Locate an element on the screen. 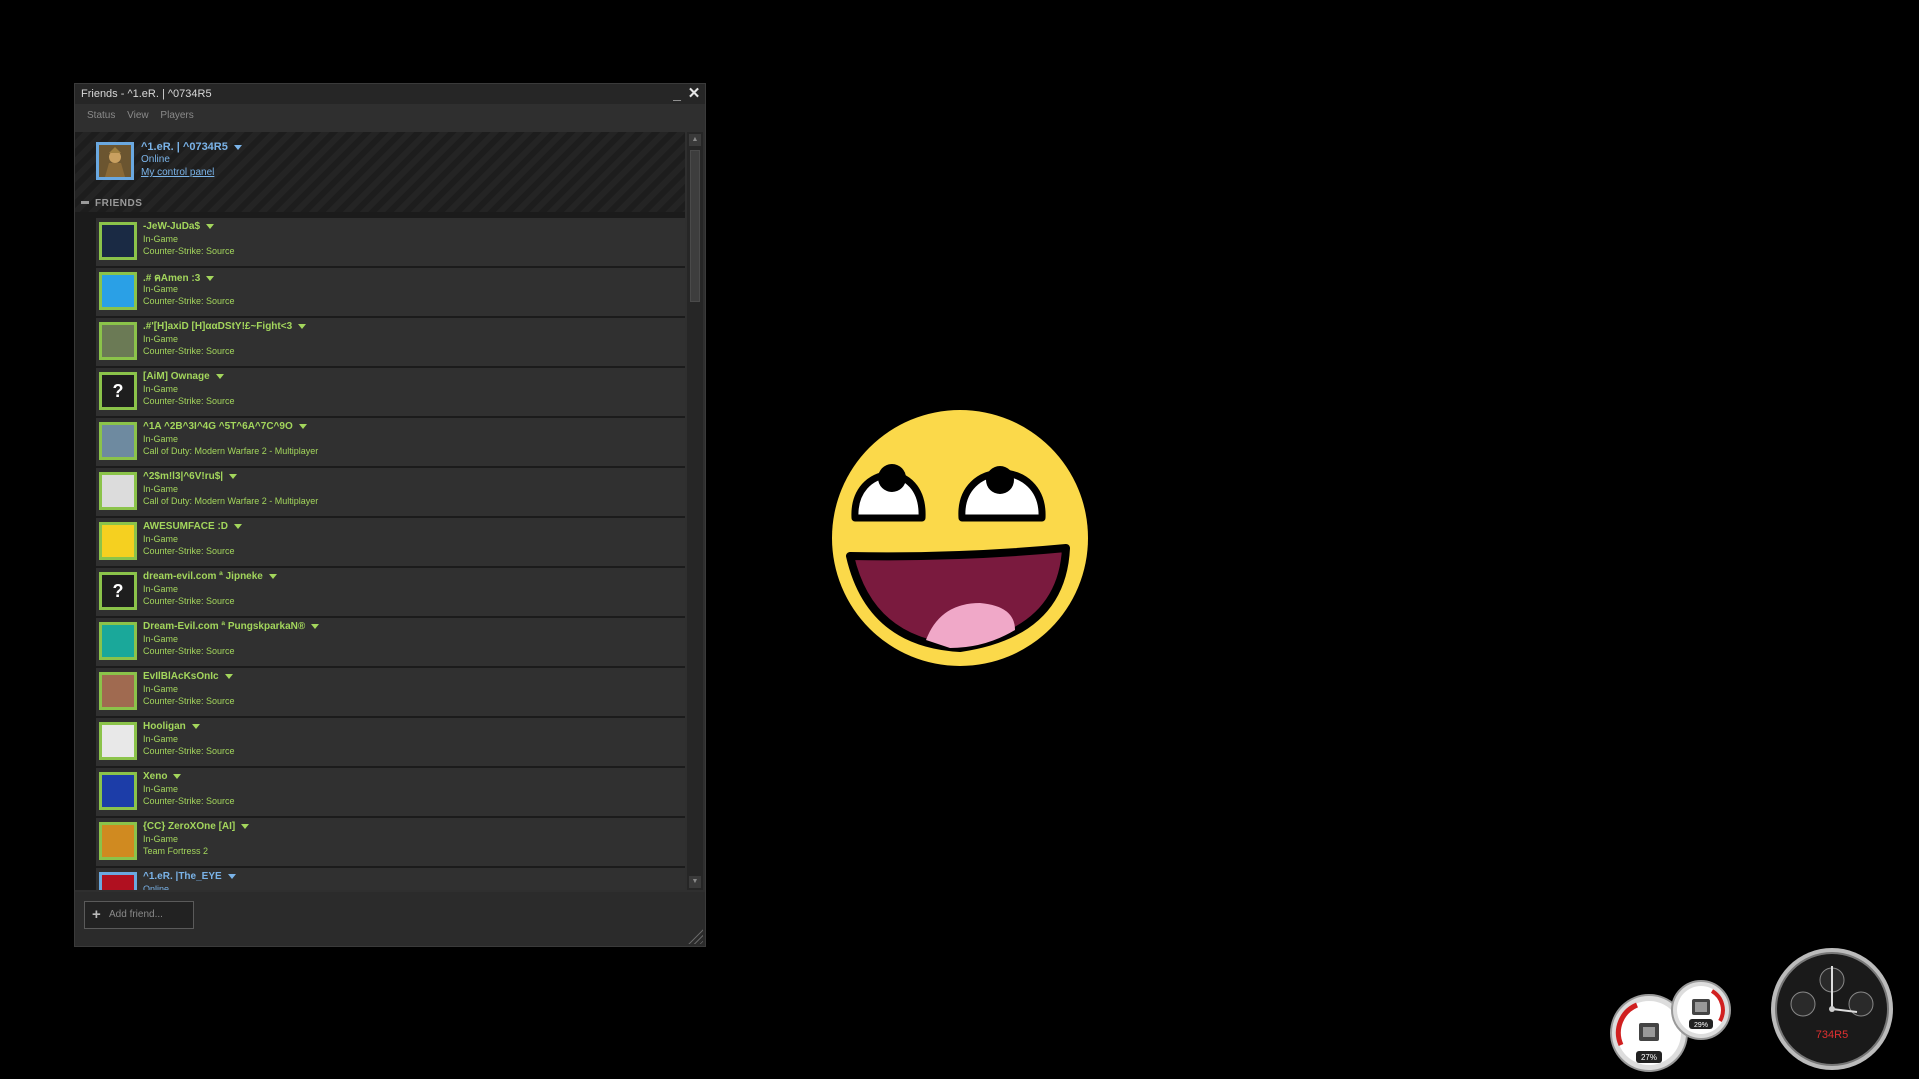 The width and height of the screenshot is (1919, 1079). noob-badge-icon is located at coordinates (118, 641).